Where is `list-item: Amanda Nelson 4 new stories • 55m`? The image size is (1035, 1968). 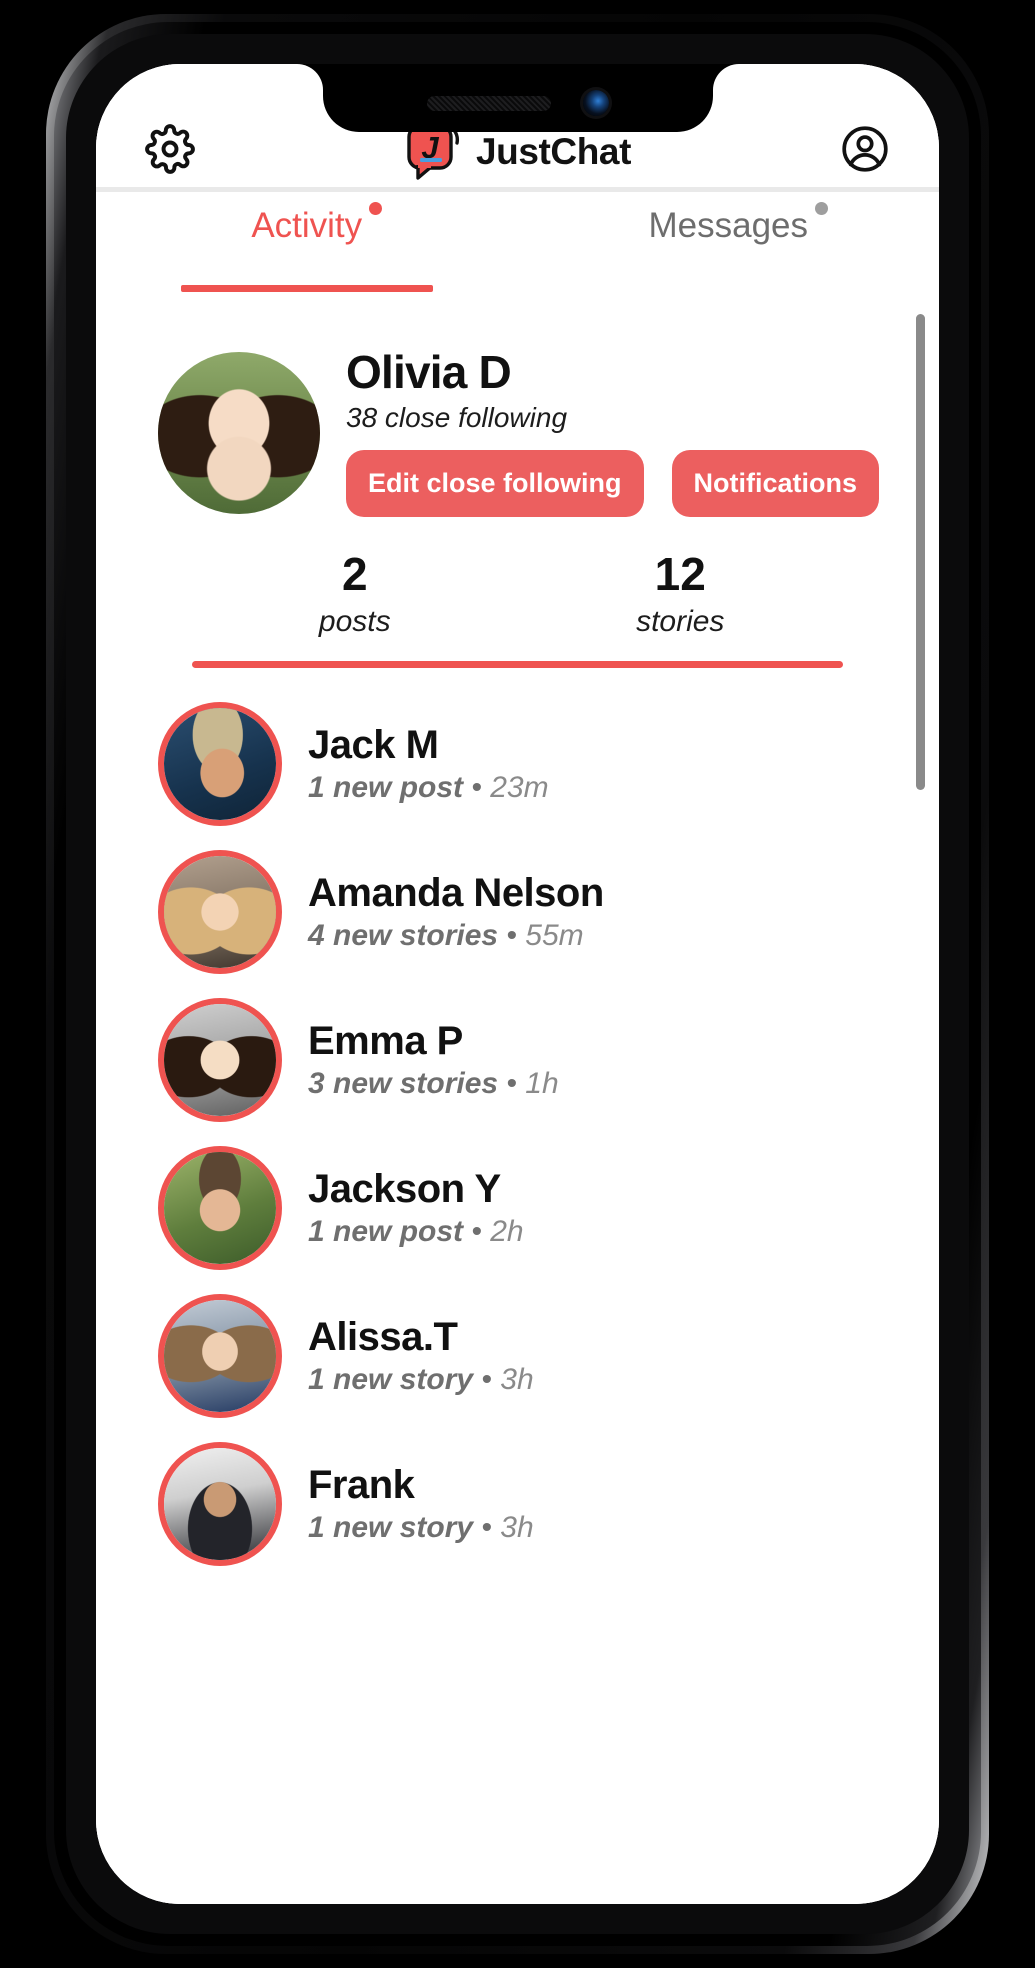
list-item: Amanda Nelson 4 new stories • 55m is located at coordinates (517, 912).